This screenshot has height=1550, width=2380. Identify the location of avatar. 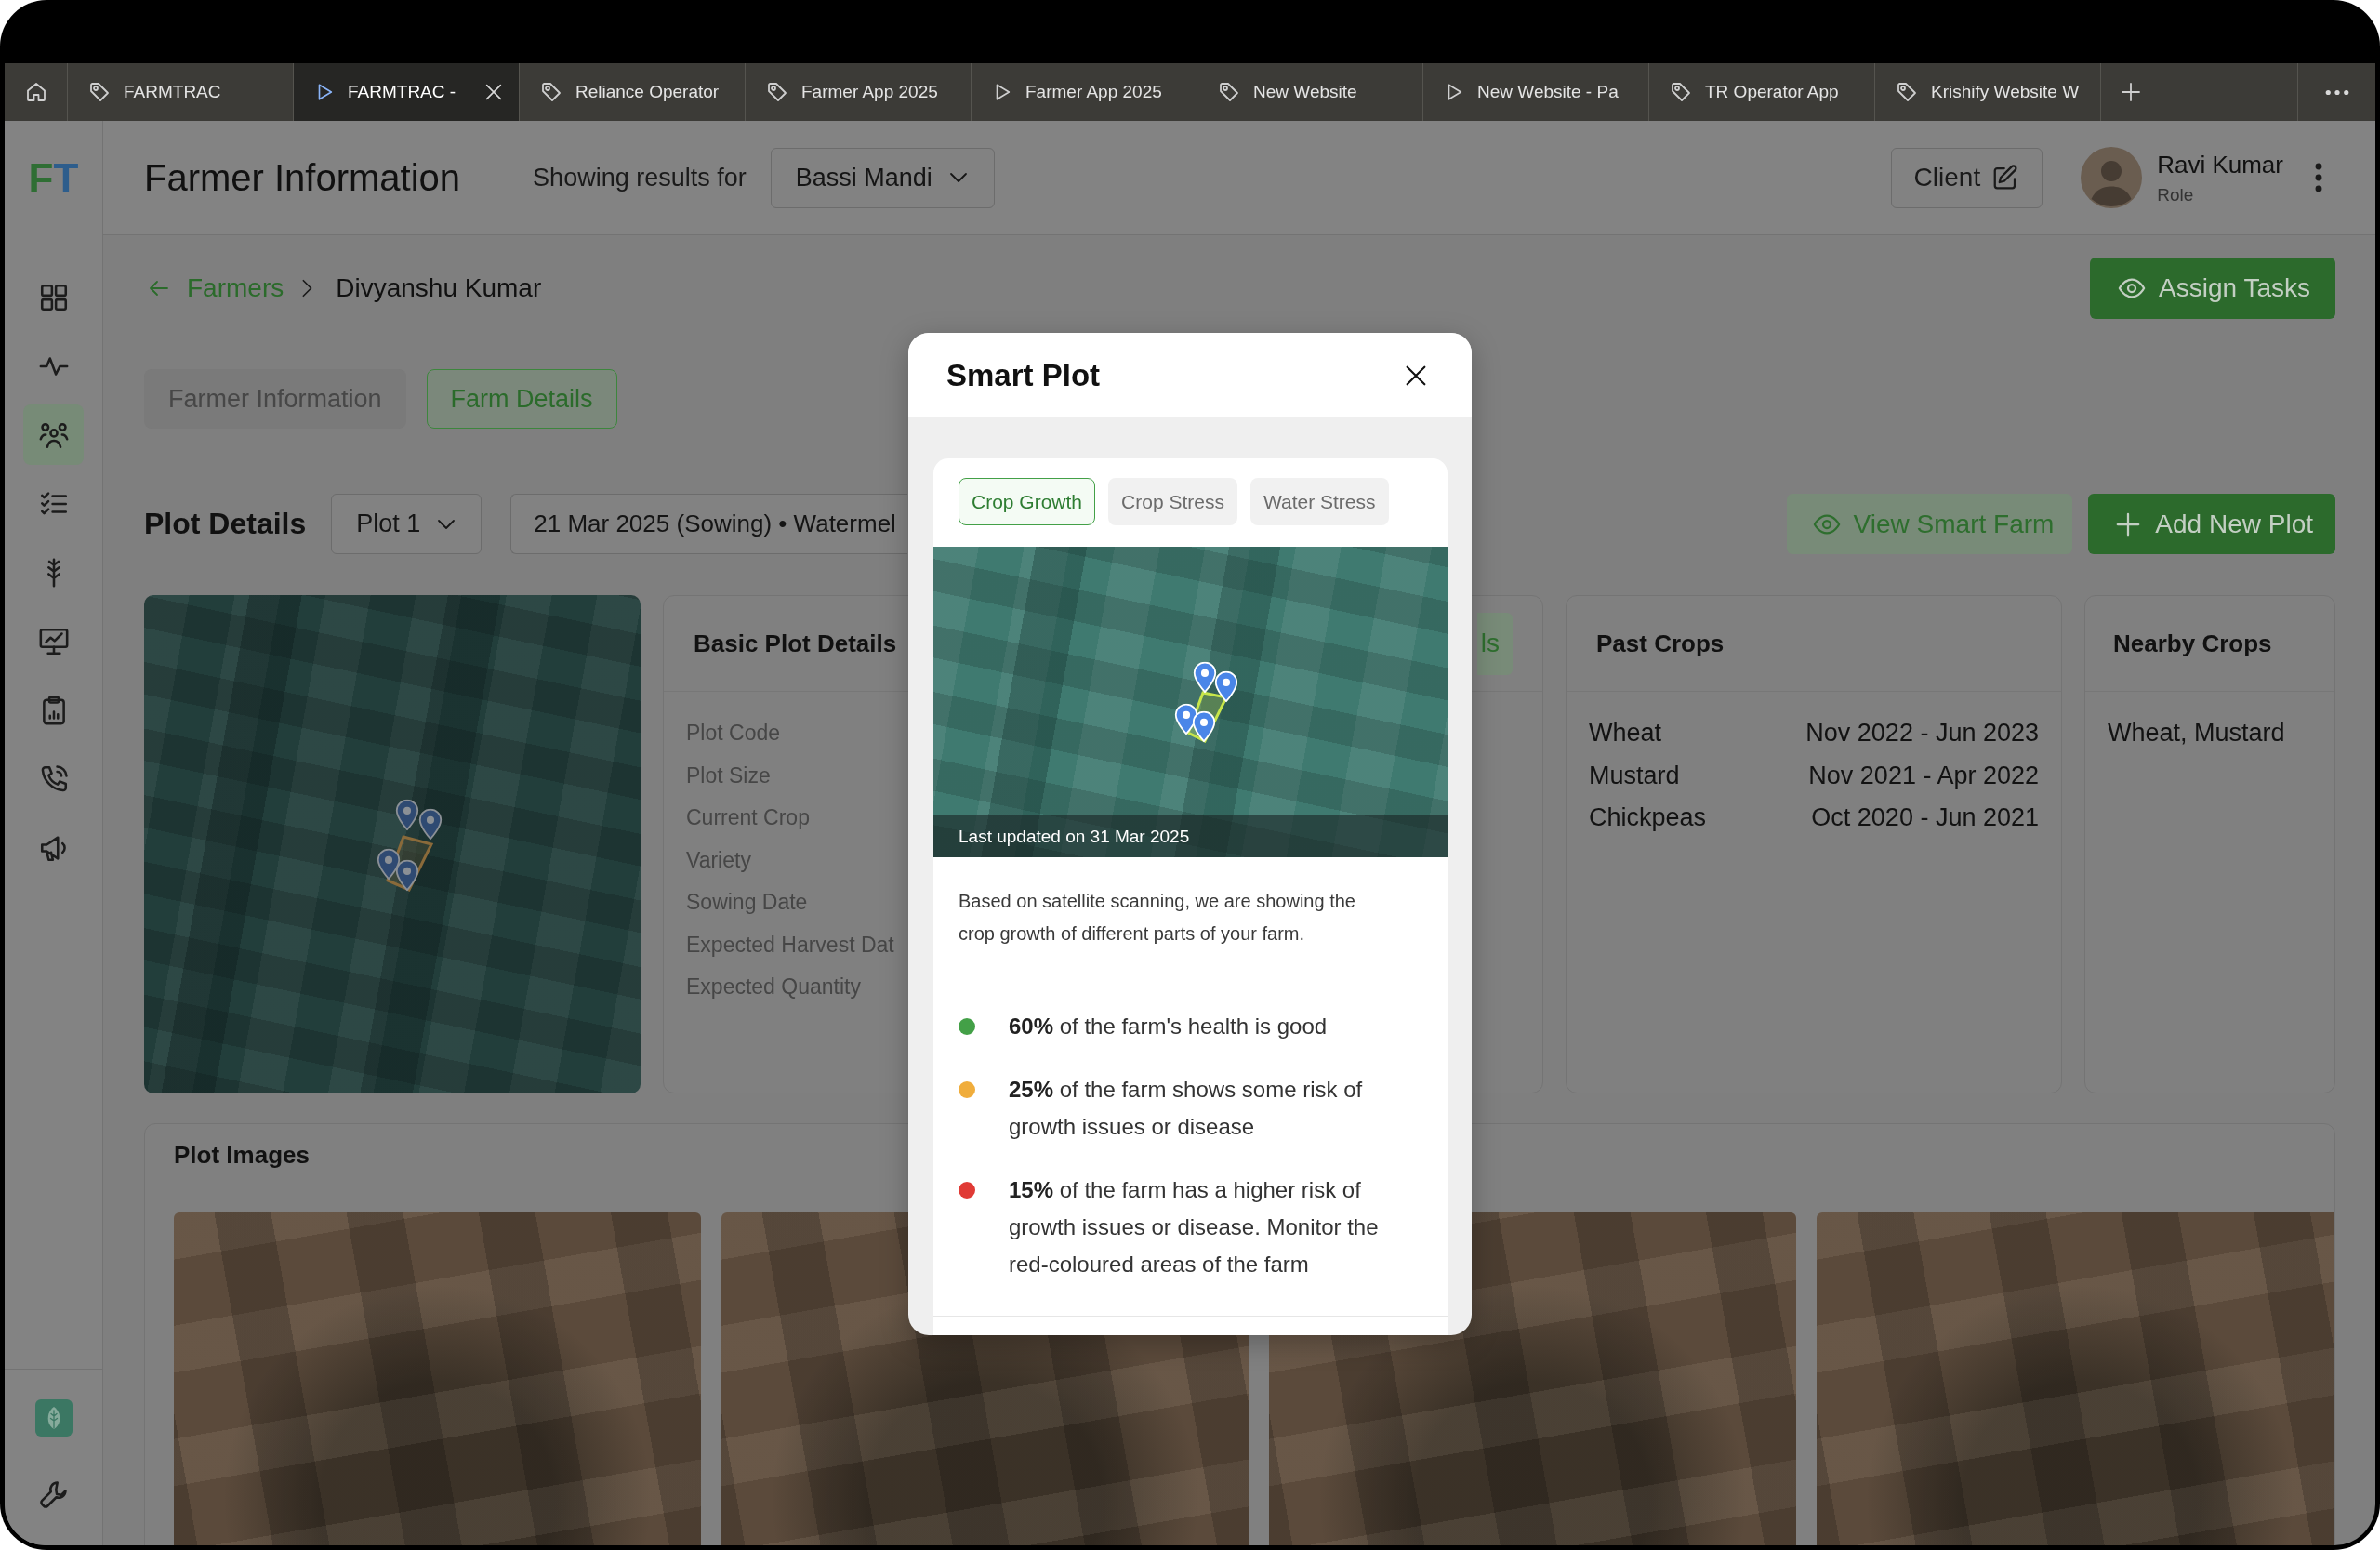
(2112, 177).